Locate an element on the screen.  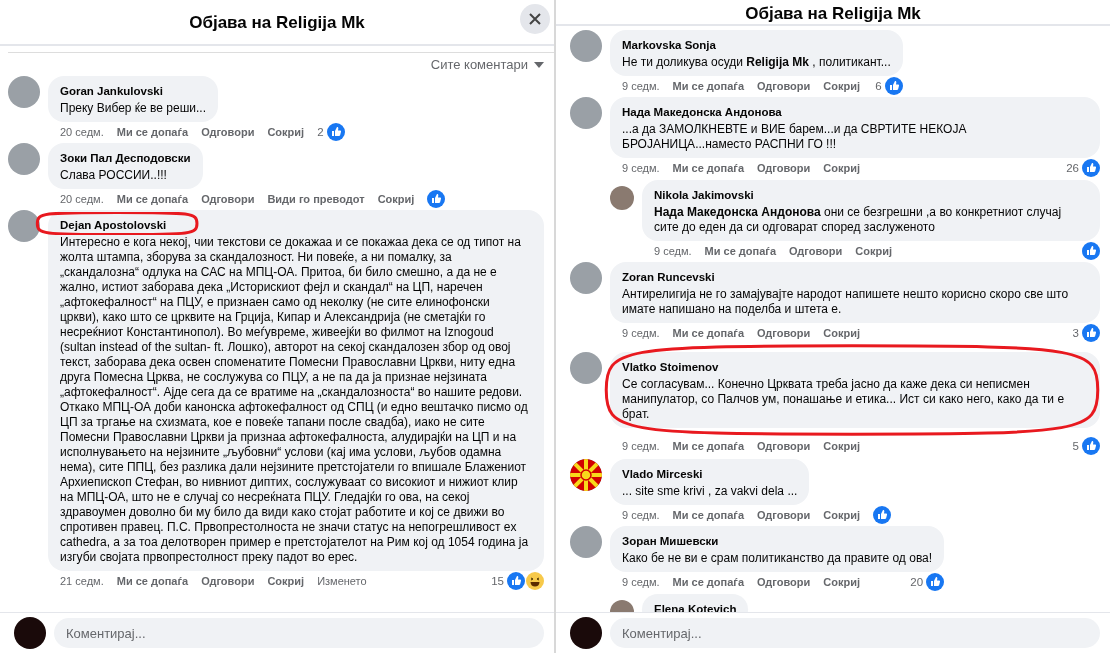
caret-icon is located at coordinates (539, 64).